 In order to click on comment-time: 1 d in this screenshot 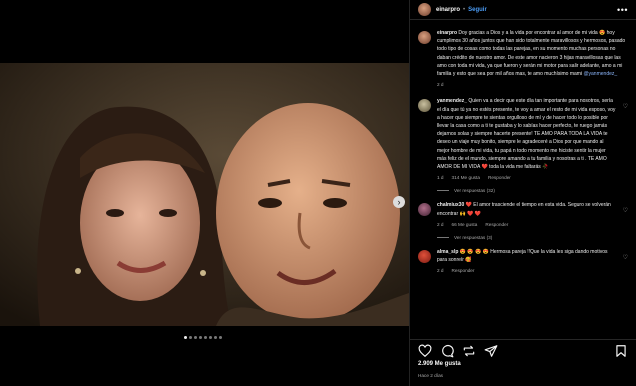, I will do `click(440, 178)`.